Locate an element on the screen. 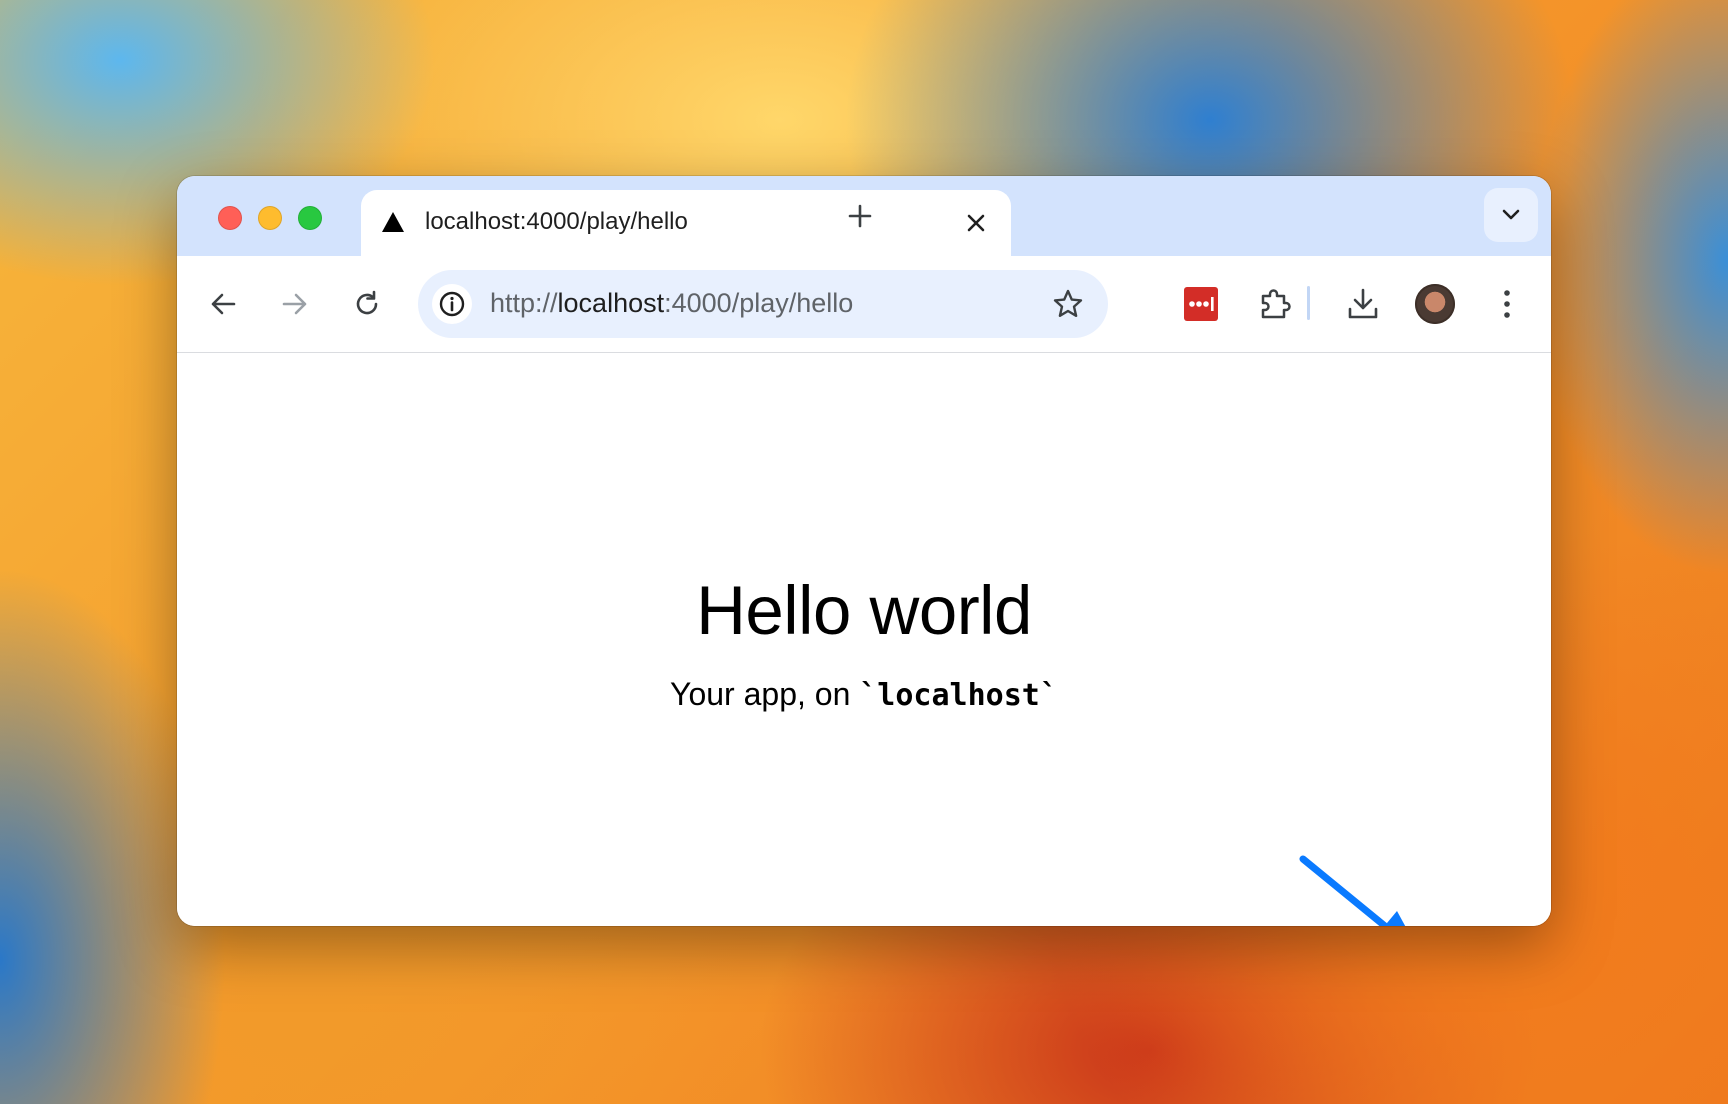 Image resolution: width=1728 pixels, height=1104 pixels. close-icon is located at coordinates (976, 223).